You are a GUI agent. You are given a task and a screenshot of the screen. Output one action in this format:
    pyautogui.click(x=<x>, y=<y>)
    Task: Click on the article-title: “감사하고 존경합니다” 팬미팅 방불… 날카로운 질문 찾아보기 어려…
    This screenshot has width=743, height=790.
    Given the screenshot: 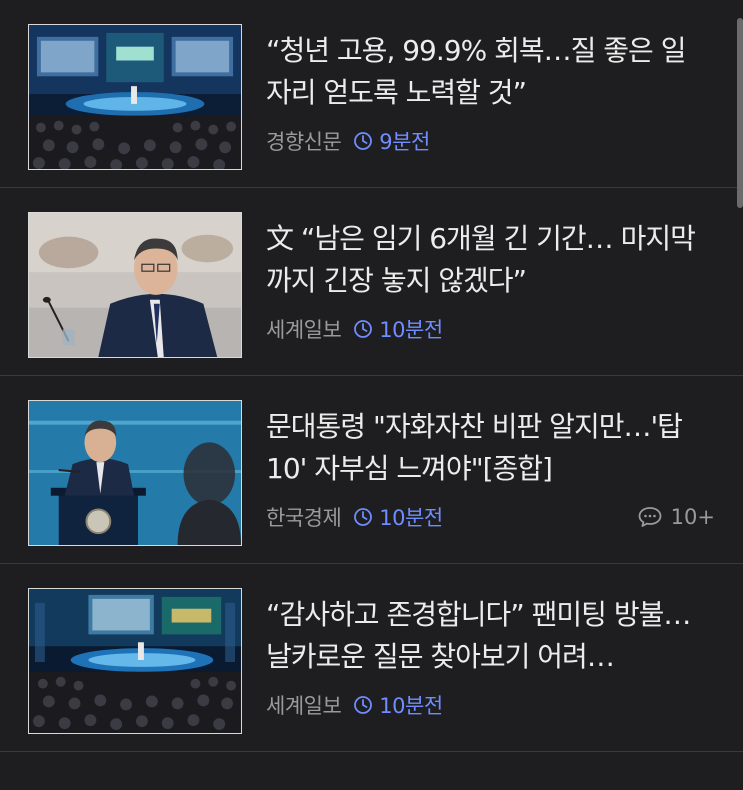 What is the action you would take?
    pyautogui.click(x=486, y=636)
    